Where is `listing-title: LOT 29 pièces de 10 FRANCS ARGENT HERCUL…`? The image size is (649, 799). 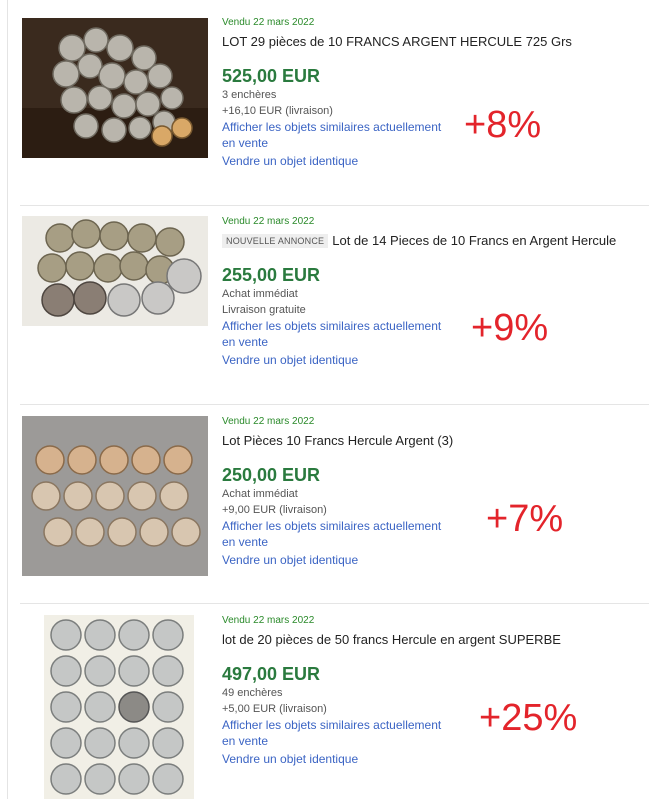 listing-title: LOT 29 pièces de 10 FRANCS ARGENT HERCUL… is located at coordinates (397, 41).